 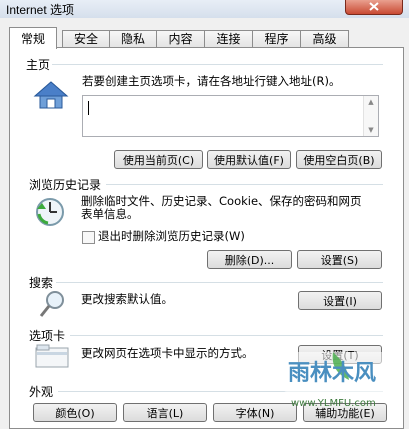 What do you see at coordinates (333, 403) in the screenshot?
I see `watermark-url: www.YLMFU.com` at bounding box center [333, 403].